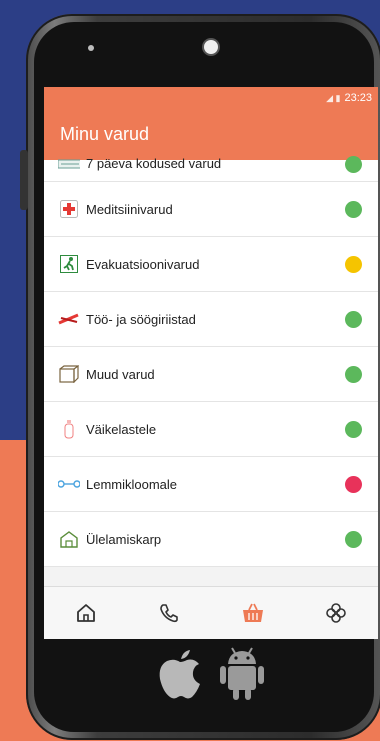 This screenshot has height=741, width=380. Describe the element at coordinates (105, 134) in the screenshot. I see `page-title: Minu varud` at that location.